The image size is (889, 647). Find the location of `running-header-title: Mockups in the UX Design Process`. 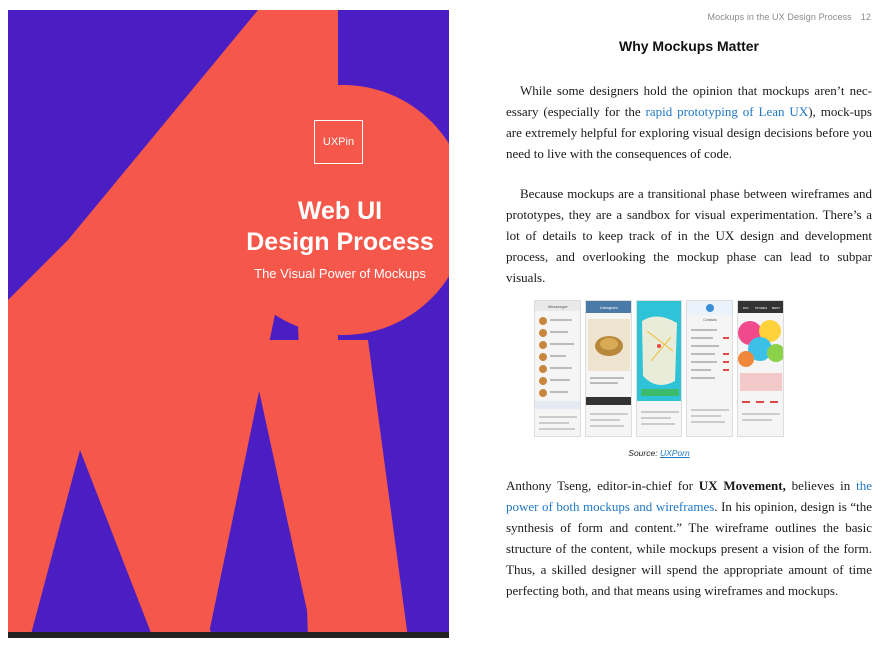

running-header-title: Mockups in the UX Design Process is located at coordinates (779, 17).